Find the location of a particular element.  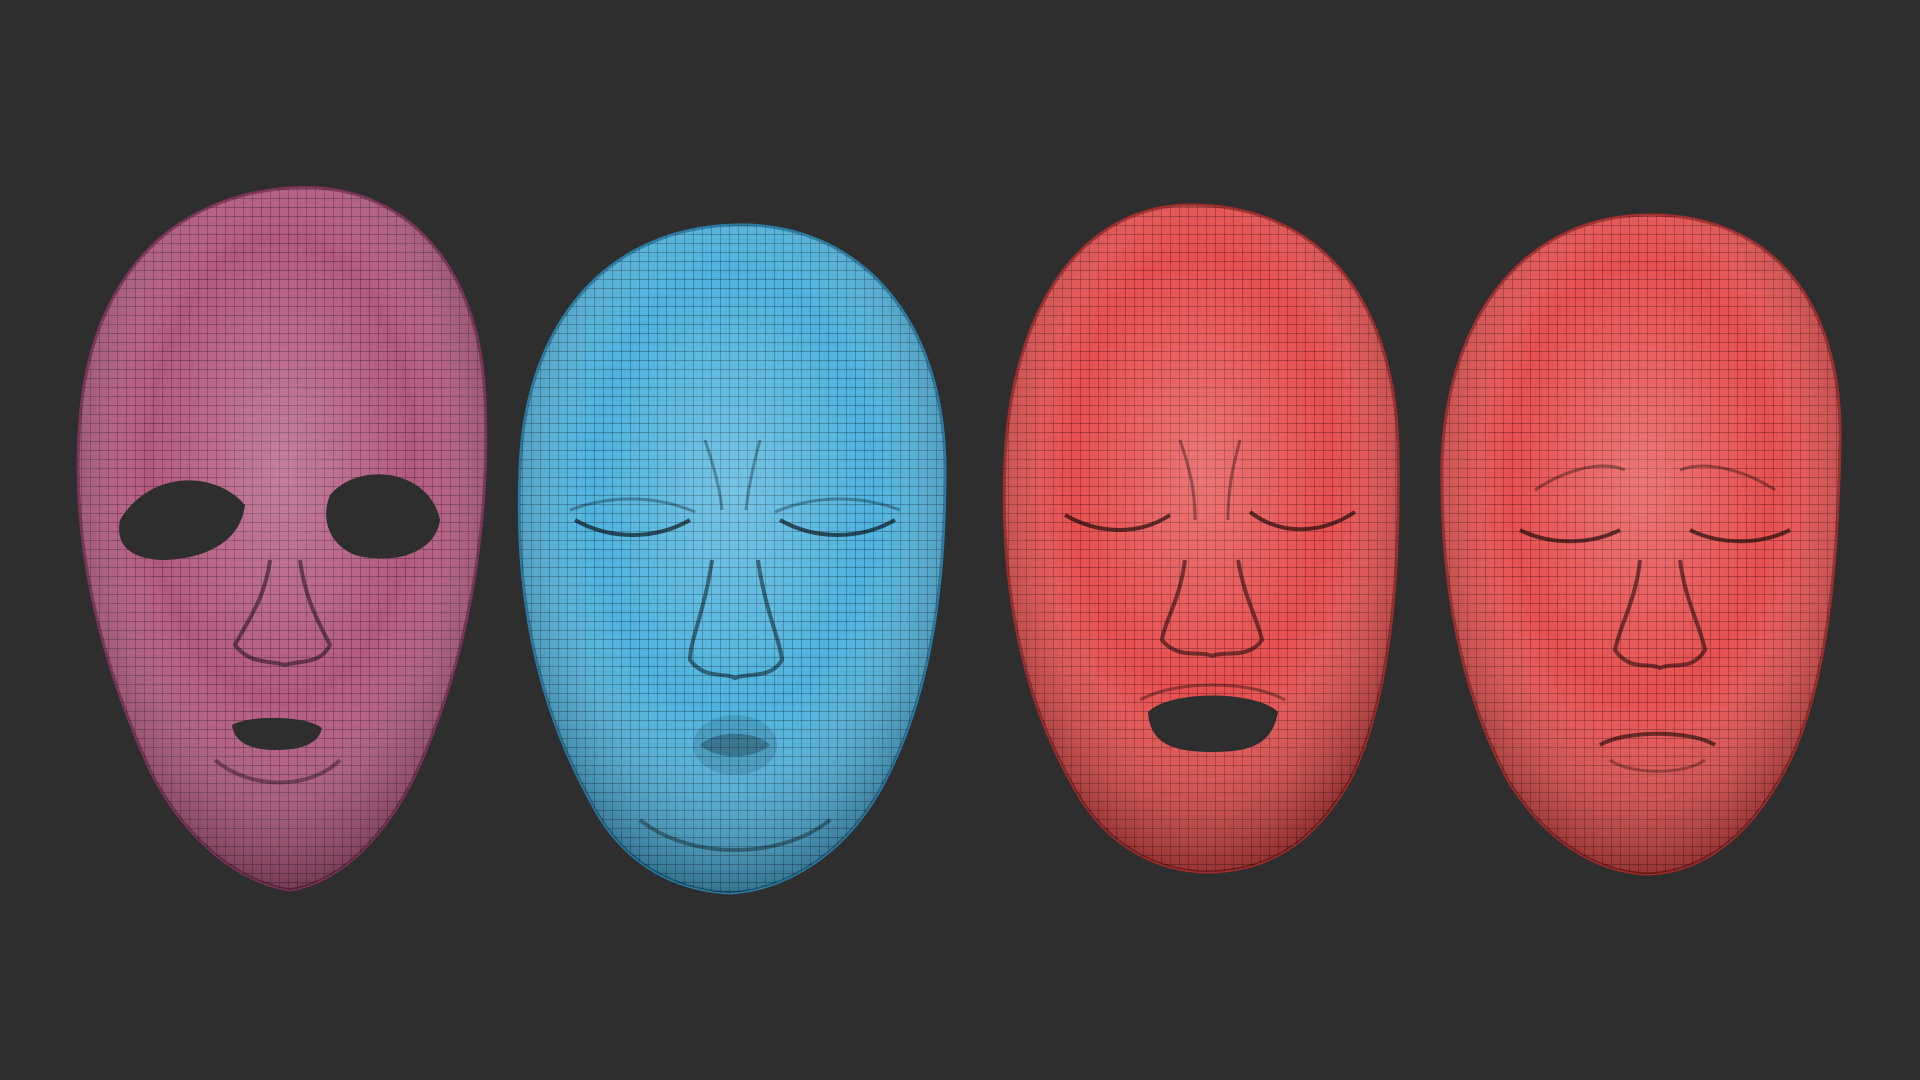

mask-pucker is located at coordinates (732, 559).